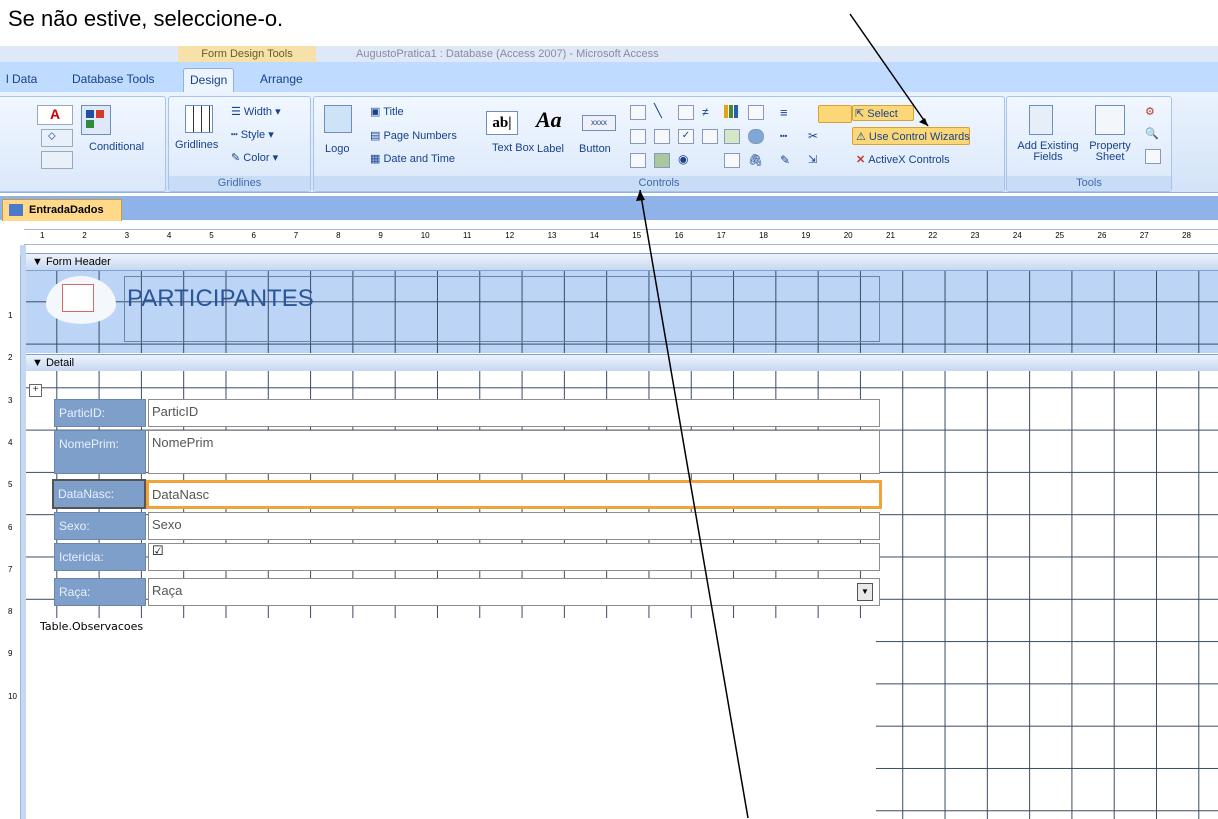 This screenshot has width=1218, height=819. Describe the element at coordinates (694, 504) in the screenshot. I see `arrow-to-controls-group` at that location.